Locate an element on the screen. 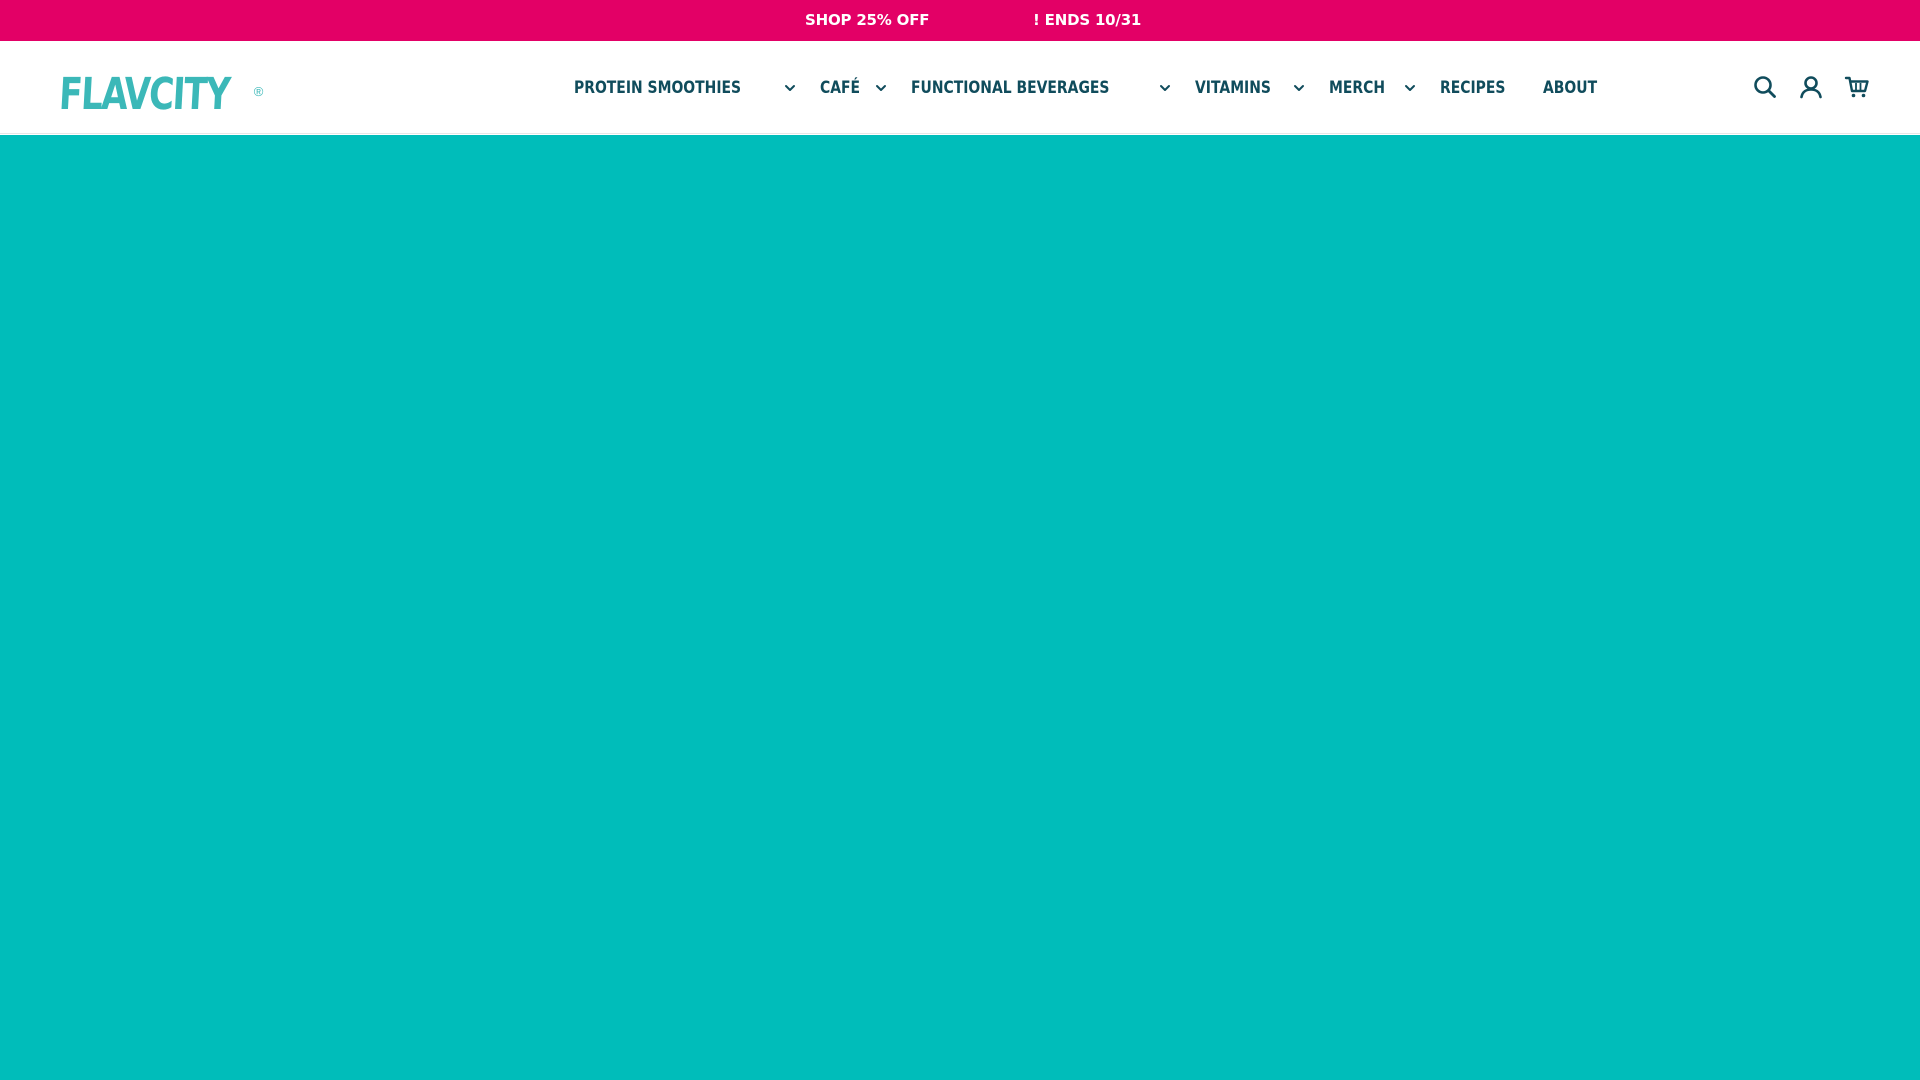 The height and width of the screenshot is (1080, 1920). header-icons is located at coordinates (1821, 87).